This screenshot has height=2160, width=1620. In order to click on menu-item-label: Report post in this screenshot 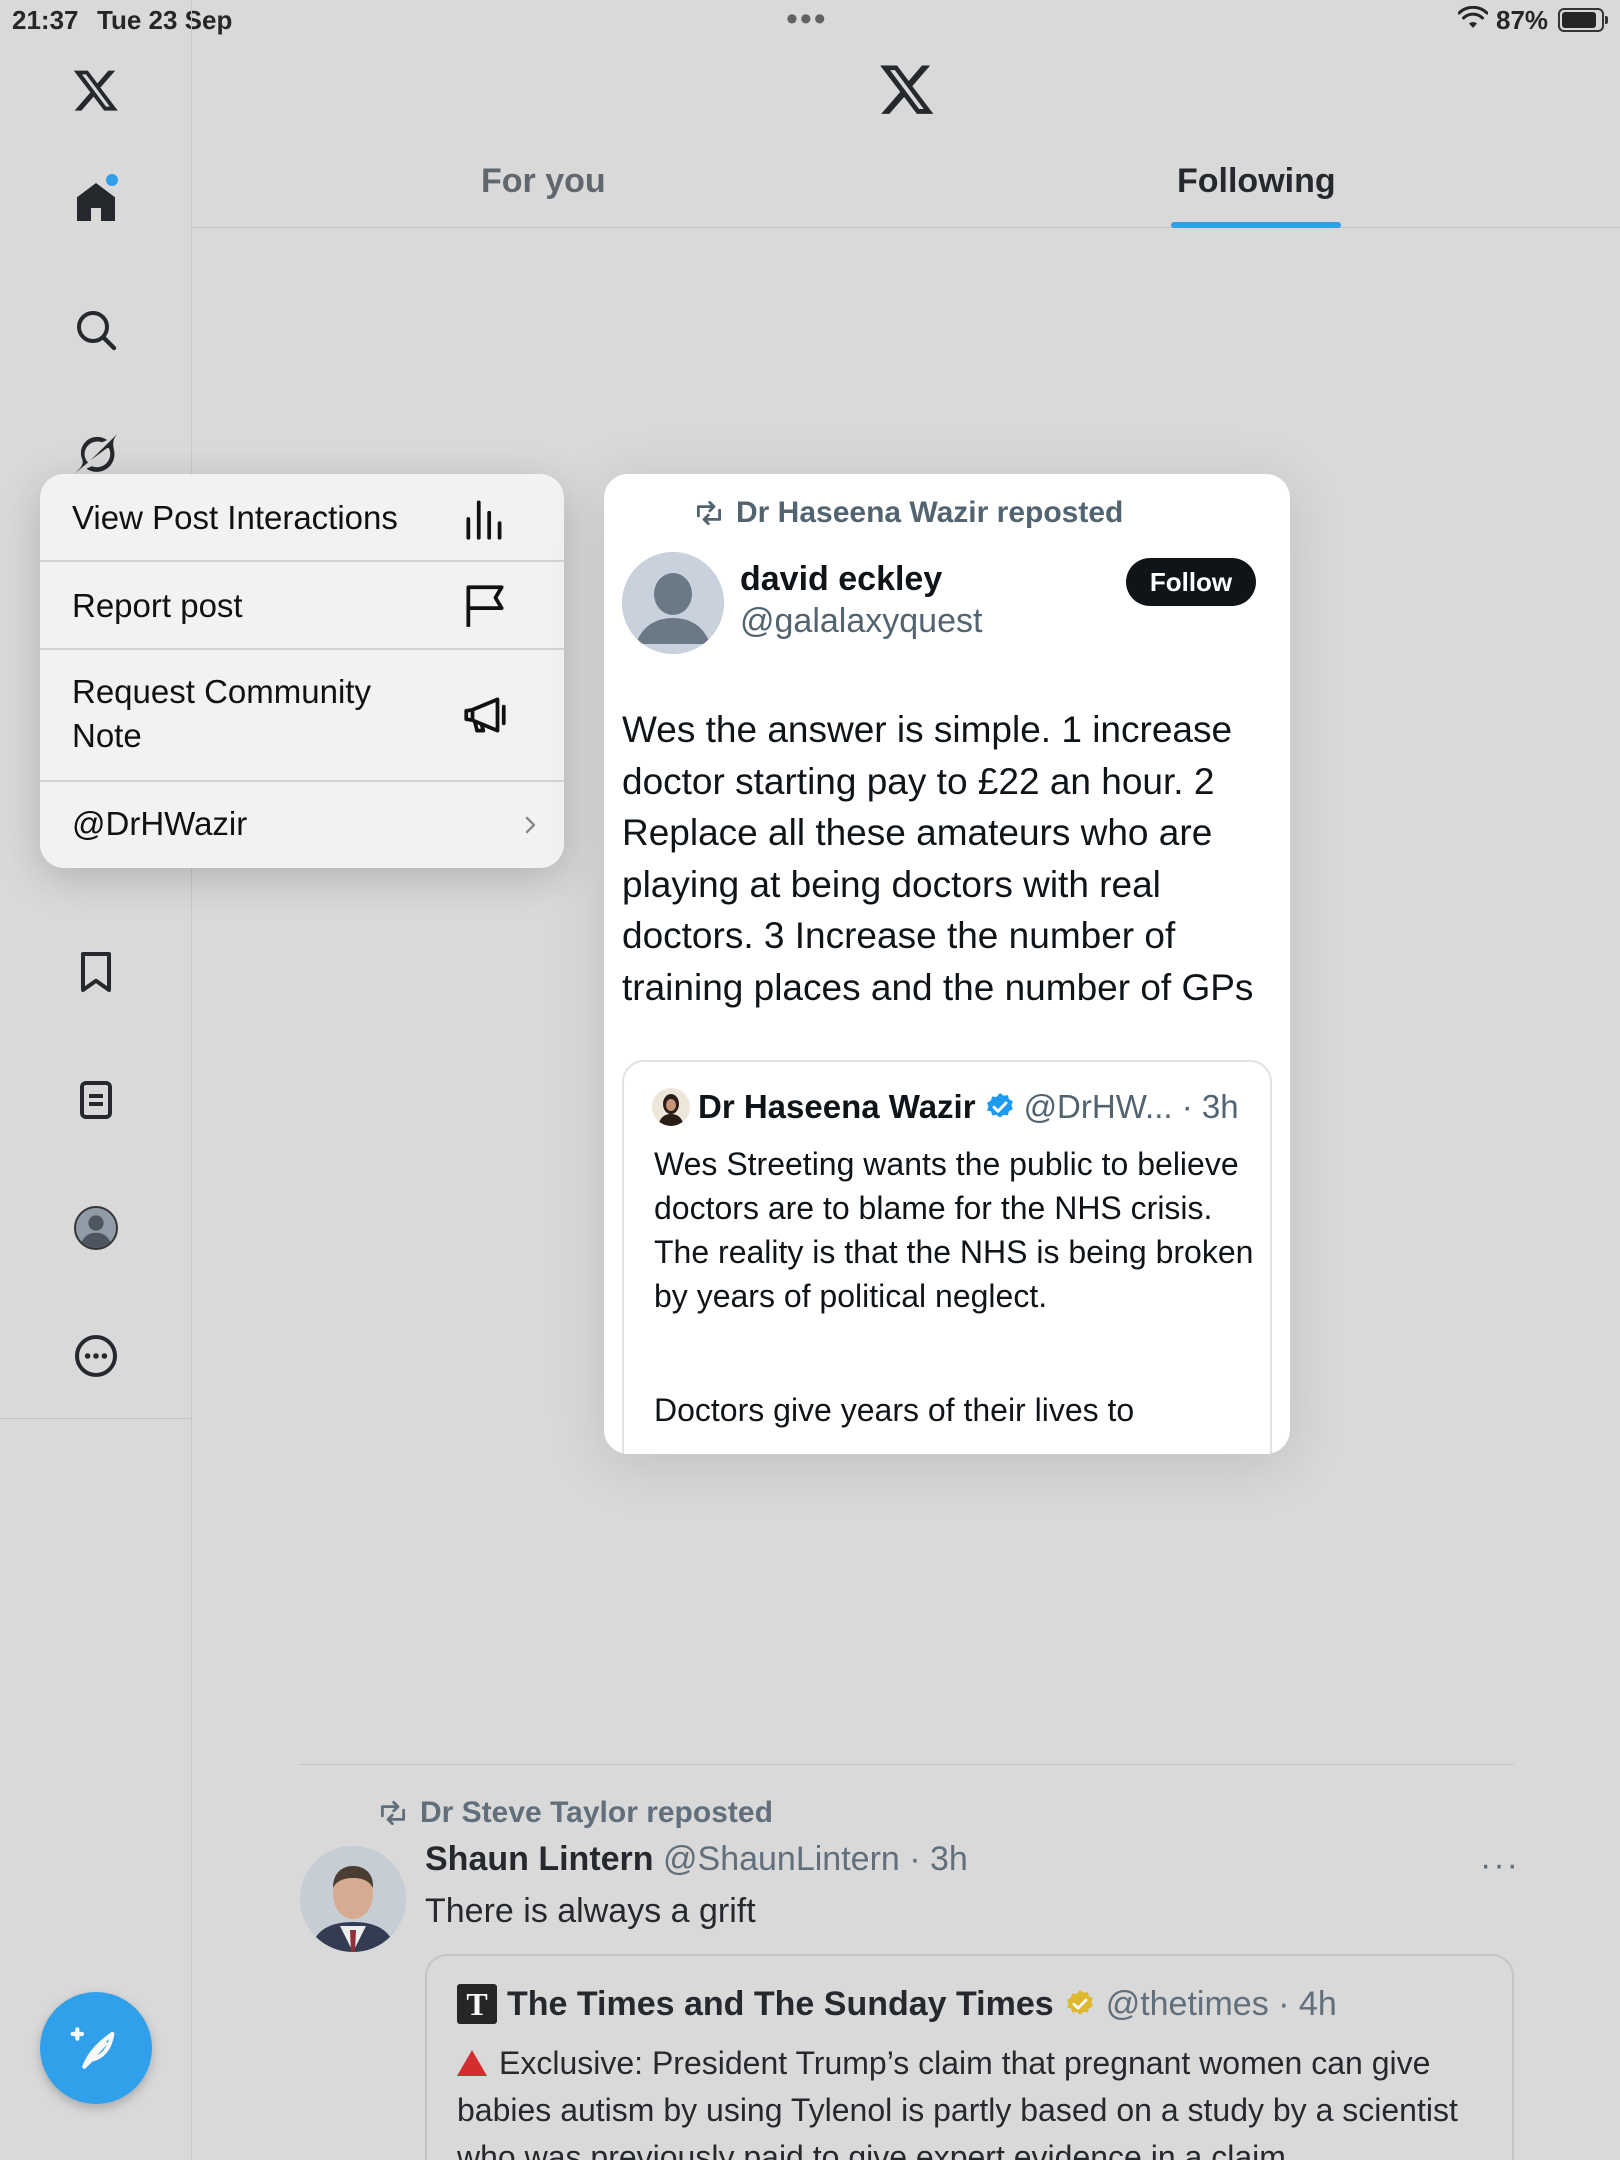, I will do `click(157, 605)`.